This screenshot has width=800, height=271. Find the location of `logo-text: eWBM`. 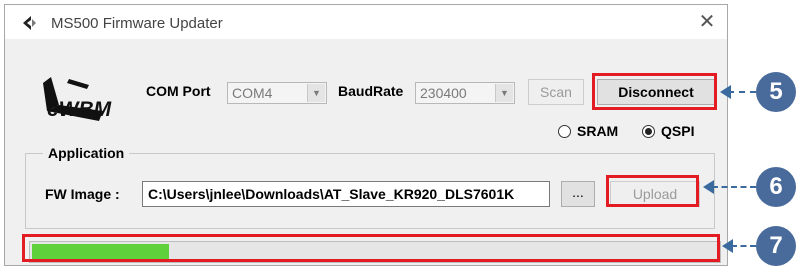

logo-text: eWBM is located at coordinates (79, 109).